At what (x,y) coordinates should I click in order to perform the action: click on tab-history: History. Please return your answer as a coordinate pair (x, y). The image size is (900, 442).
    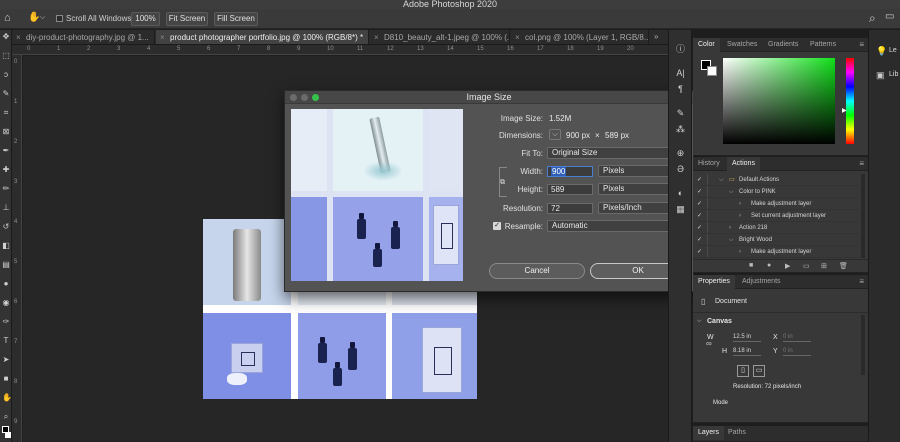
    Looking at the image, I should click on (709, 164).